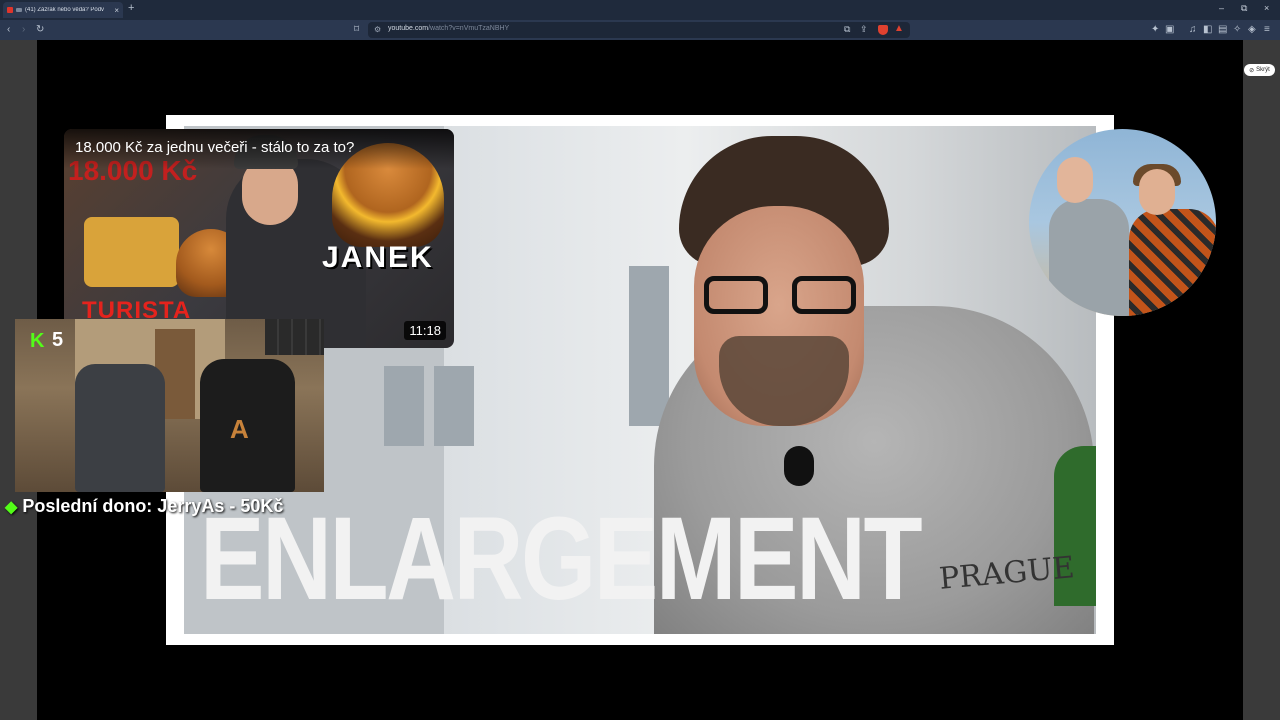 This screenshot has width=1280, height=720. I want to click on fries-basket, so click(131, 252).